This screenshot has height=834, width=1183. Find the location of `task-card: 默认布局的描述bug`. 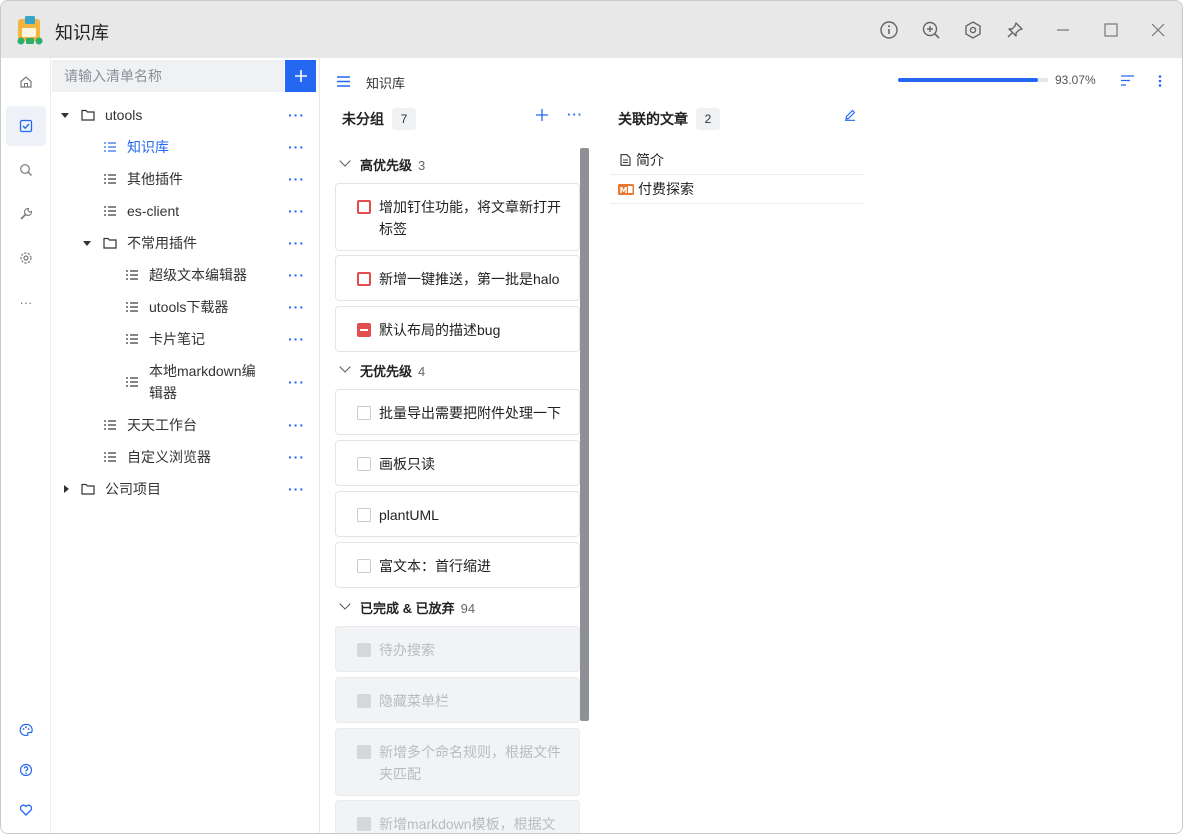

task-card: 默认布局的描述bug is located at coordinates (457, 329).